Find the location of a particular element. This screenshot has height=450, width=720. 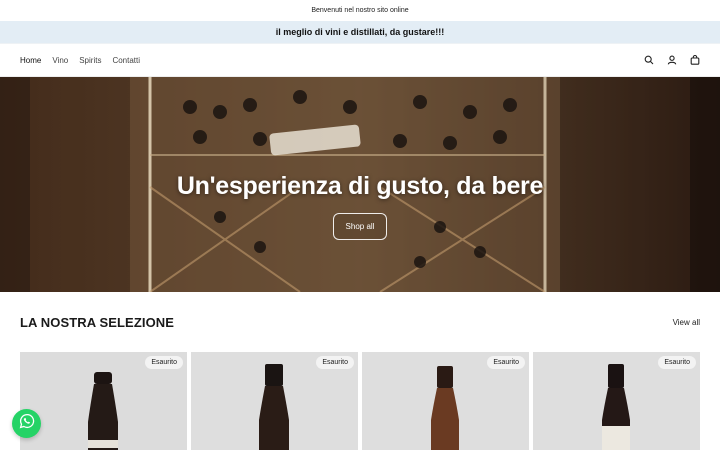

view-all-link: View all is located at coordinates (686, 322).